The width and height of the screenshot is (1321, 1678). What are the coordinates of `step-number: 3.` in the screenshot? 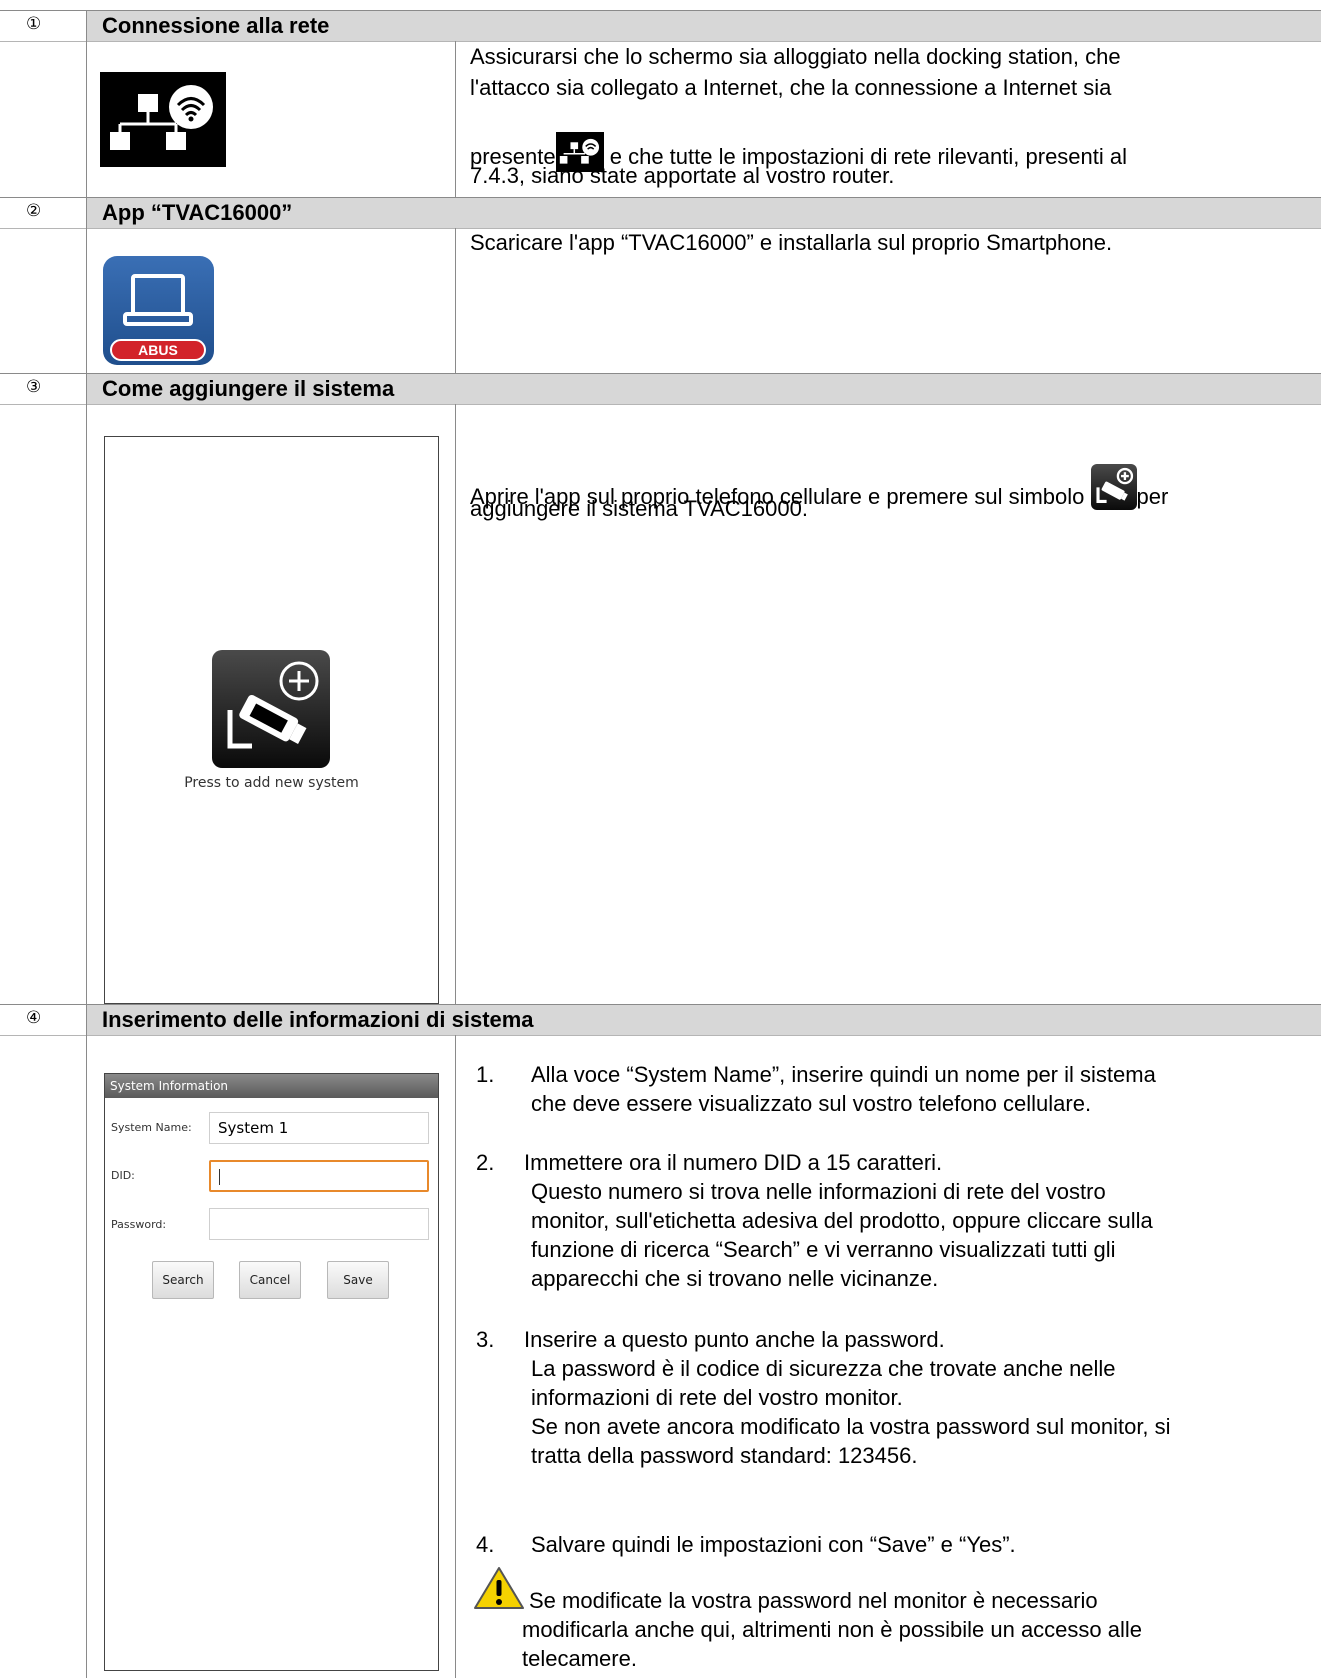 It's located at (485, 1339).